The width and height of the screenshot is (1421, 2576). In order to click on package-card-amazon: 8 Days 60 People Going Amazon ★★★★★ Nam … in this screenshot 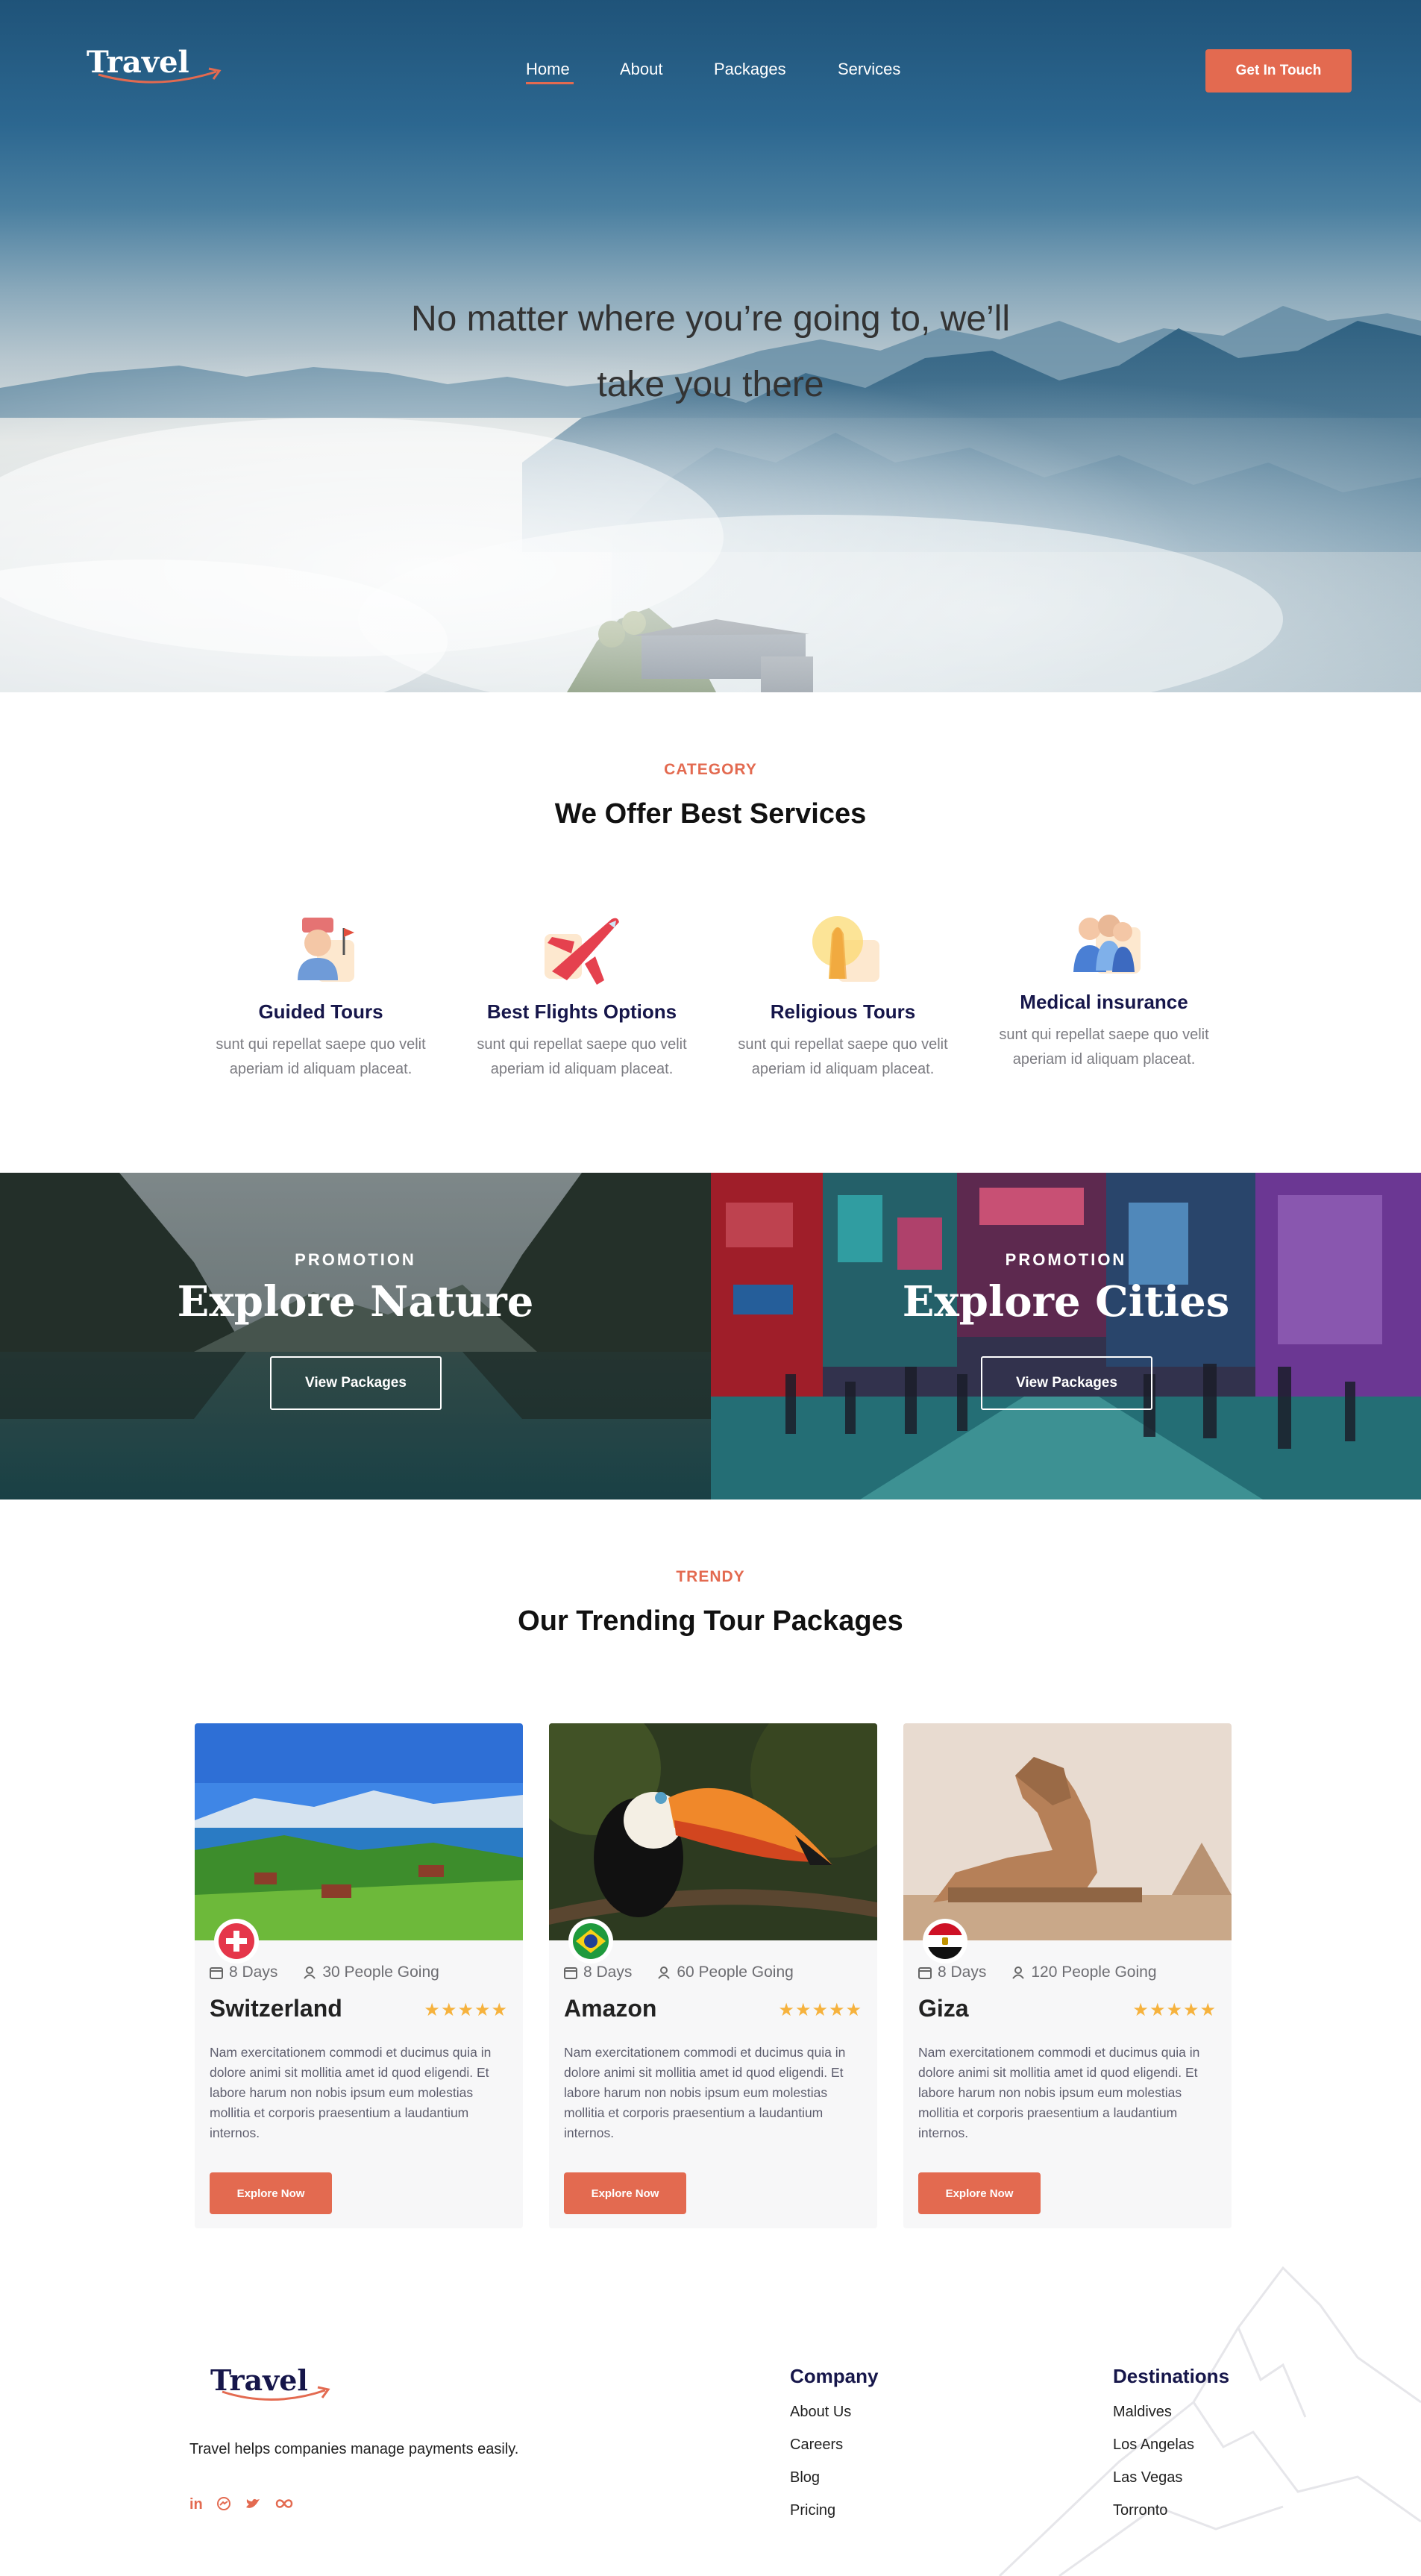, I will do `click(713, 1975)`.